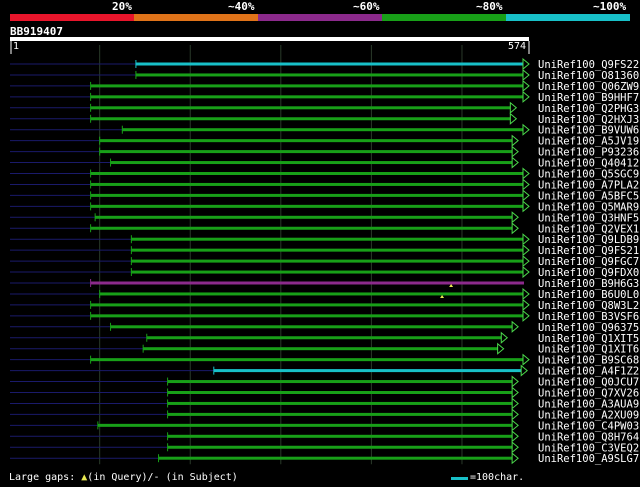  What do you see at coordinates (269, 39) in the screenshot?
I see `query-bar` at bounding box center [269, 39].